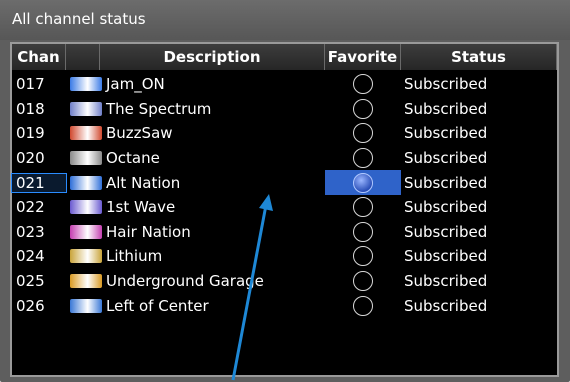 This screenshot has height=382, width=570. Describe the element at coordinates (266, 202) in the screenshot. I see `arrow-head` at that location.